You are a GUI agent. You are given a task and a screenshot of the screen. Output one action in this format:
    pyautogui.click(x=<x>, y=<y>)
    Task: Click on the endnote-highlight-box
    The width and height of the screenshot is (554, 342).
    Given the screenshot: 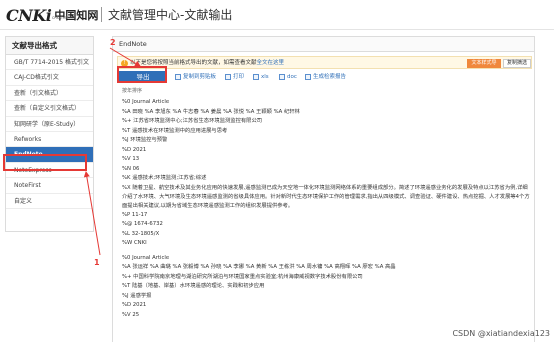 What is the action you would take?
    pyautogui.click(x=45, y=162)
    